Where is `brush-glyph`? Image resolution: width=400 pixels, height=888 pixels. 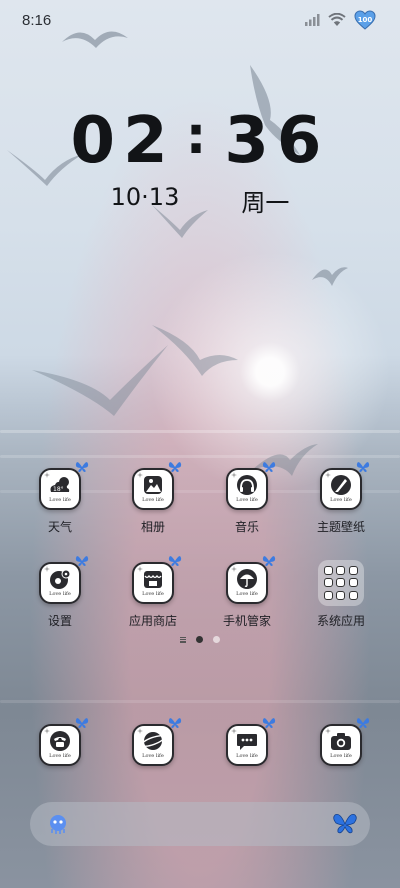 brush-glyph is located at coordinates (341, 485).